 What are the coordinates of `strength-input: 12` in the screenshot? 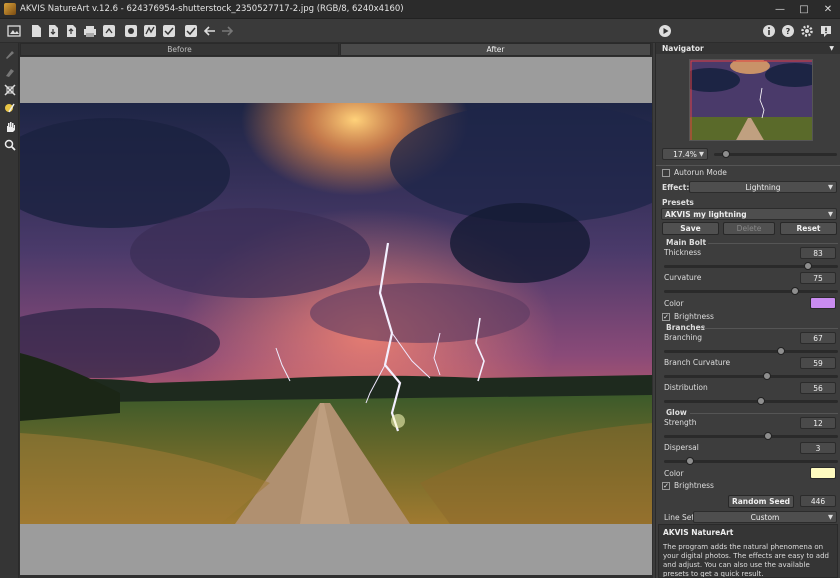 It's located at (818, 423).